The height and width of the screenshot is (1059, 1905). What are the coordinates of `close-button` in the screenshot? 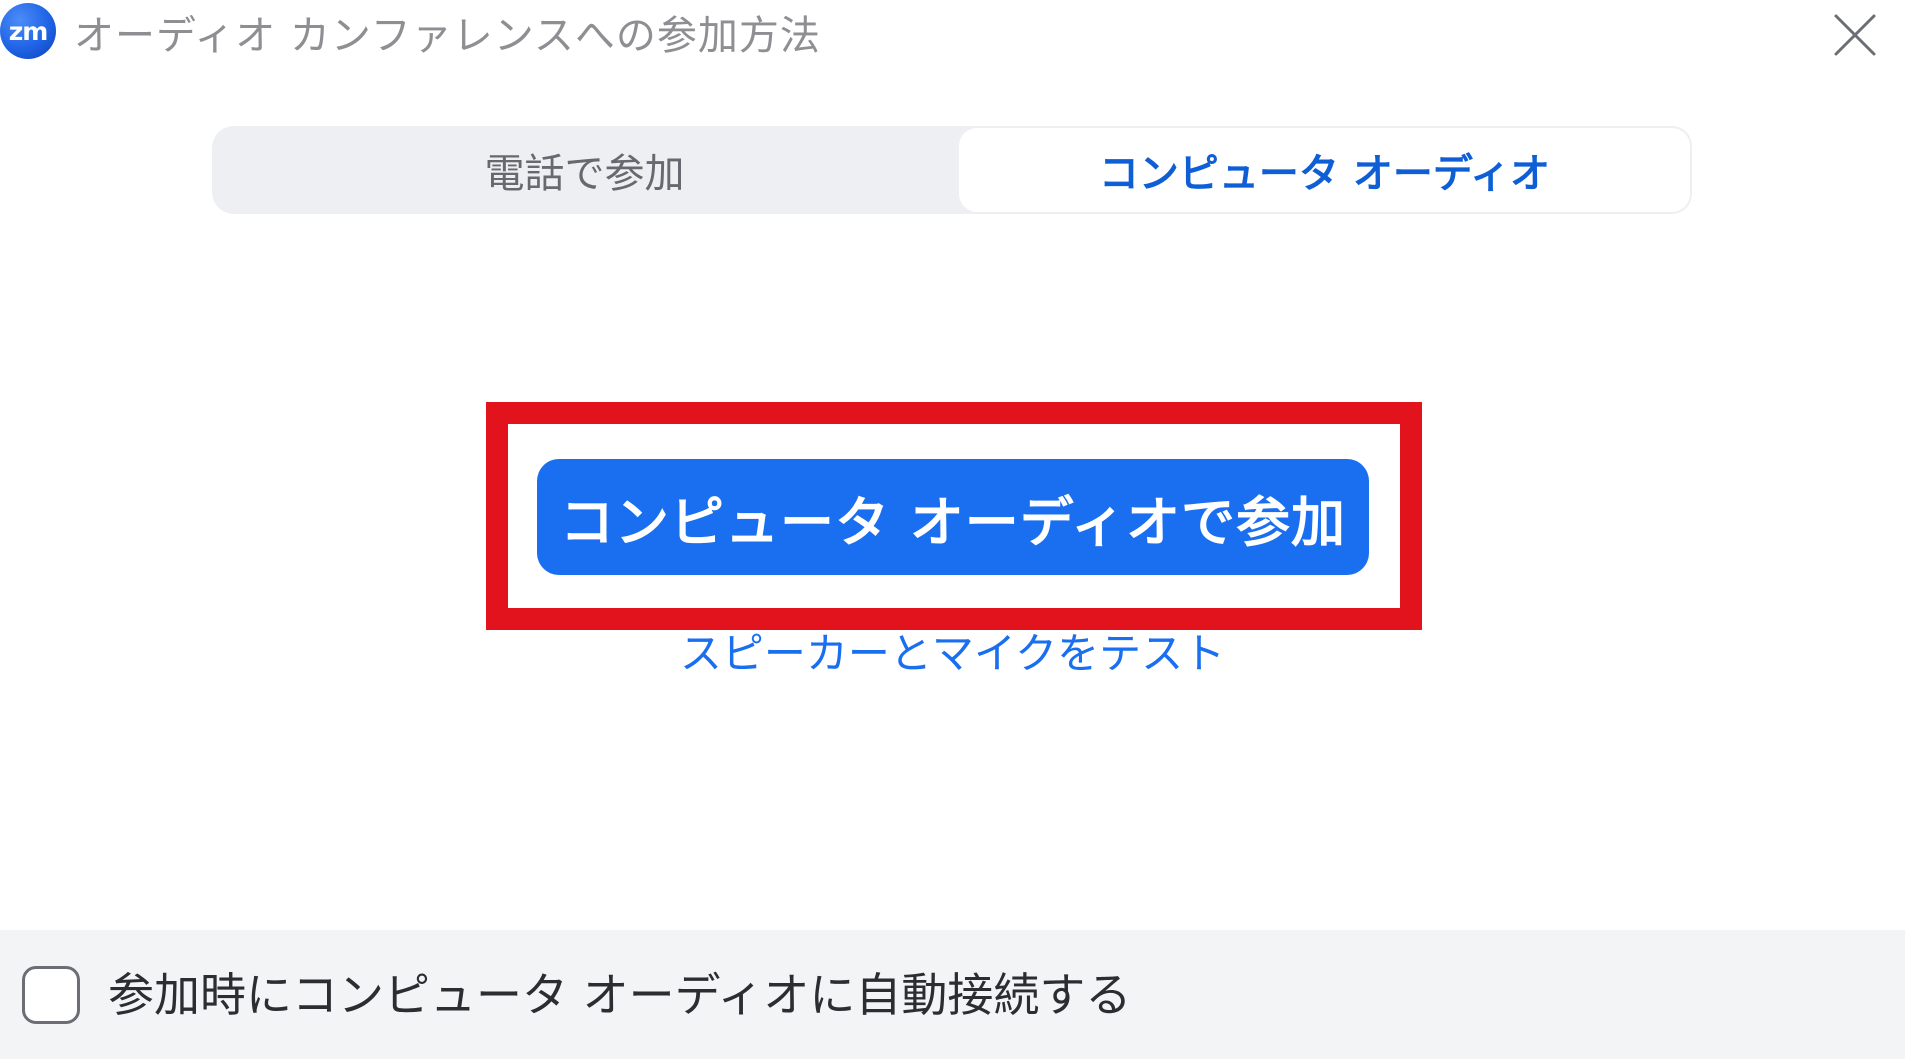 It's located at (1855, 35).